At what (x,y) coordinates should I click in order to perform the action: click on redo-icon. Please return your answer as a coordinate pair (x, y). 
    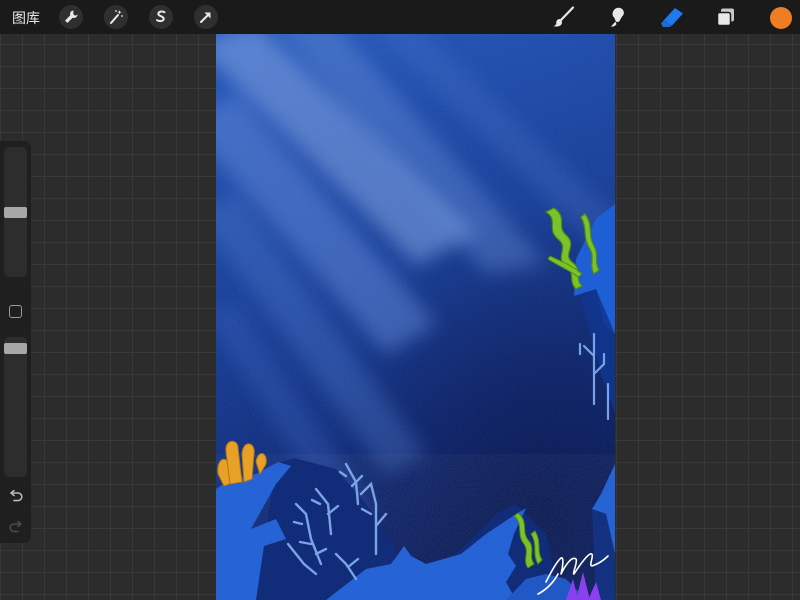
    Looking at the image, I should click on (15, 527).